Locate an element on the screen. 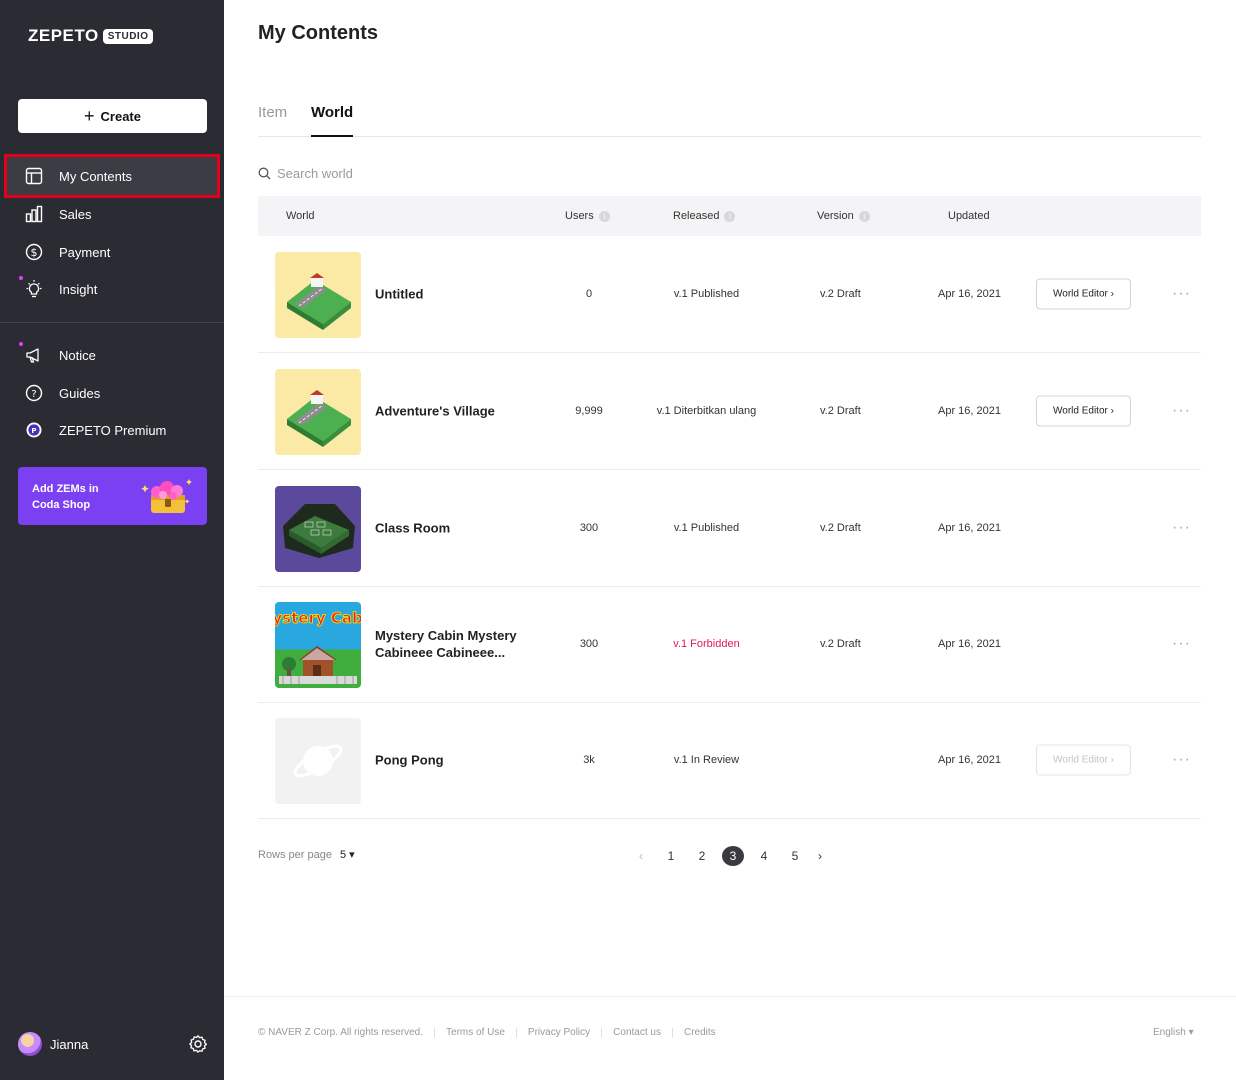 This screenshot has height=1080, width=1236. users-count: 9,999 is located at coordinates (589, 411).